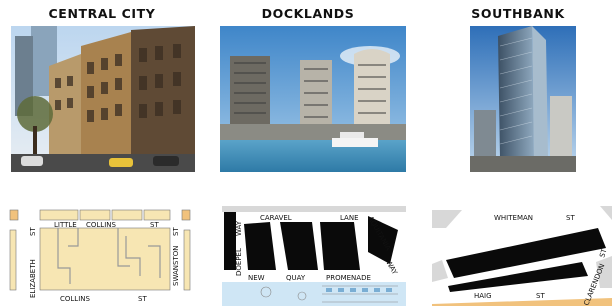 This screenshot has height=306, width=612. What do you see at coordinates (483, 296) in the screenshot?
I see `label-haig: HAIG` at bounding box center [483, 296].